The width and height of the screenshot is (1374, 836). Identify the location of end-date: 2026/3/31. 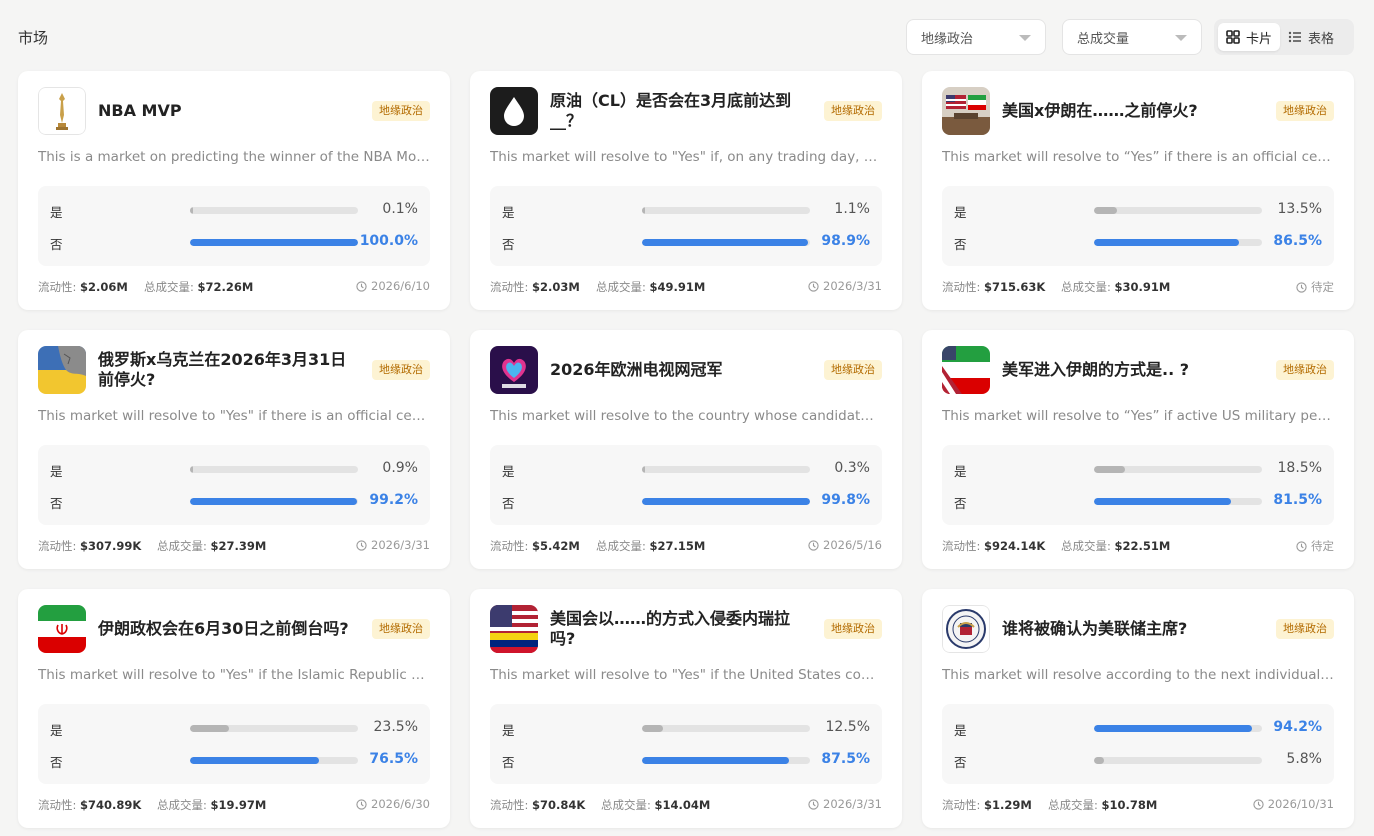
(845, 804).